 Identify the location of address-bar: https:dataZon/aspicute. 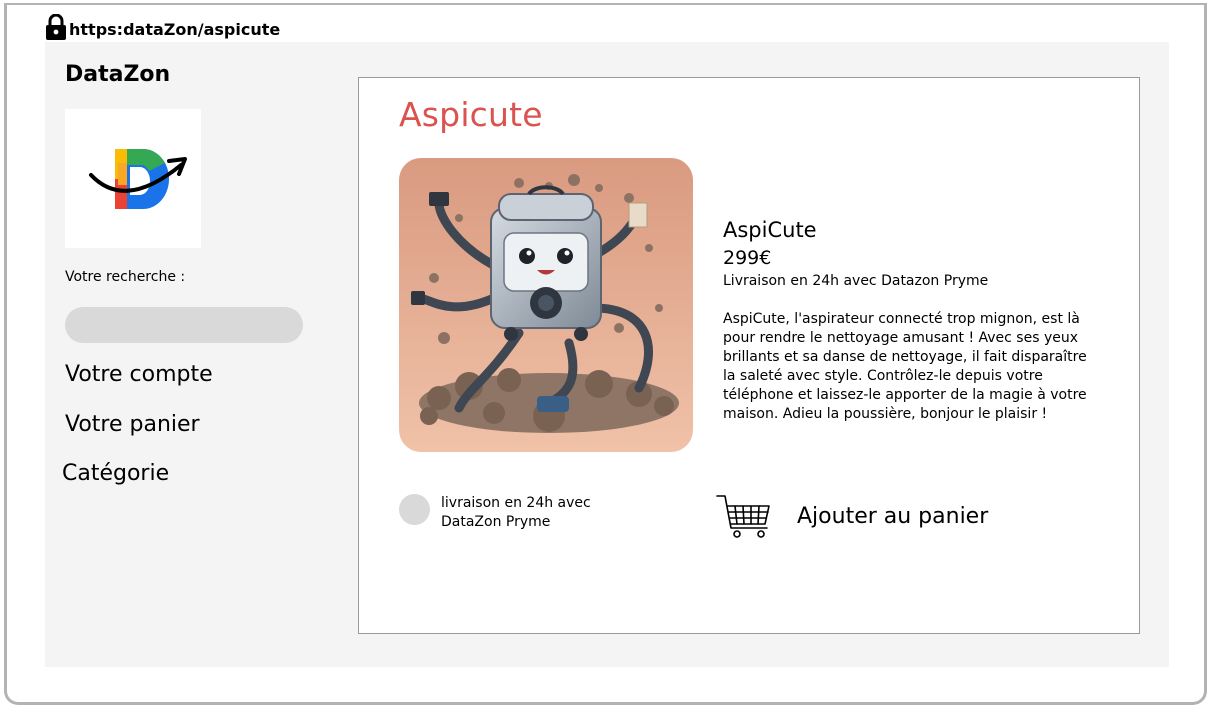
(162, 26).